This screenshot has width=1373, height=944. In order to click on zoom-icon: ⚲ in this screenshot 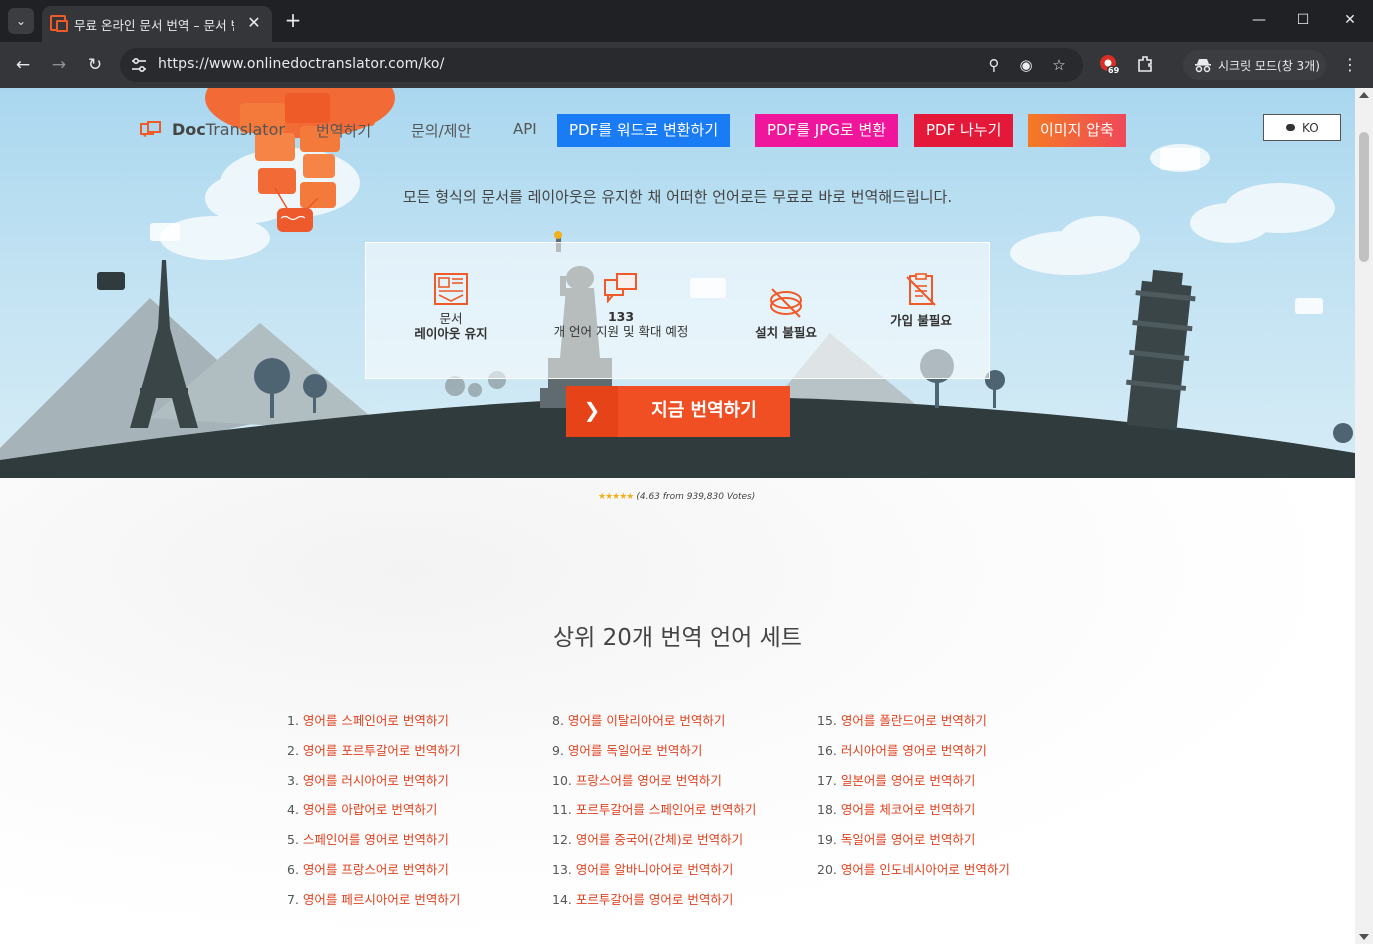, I will do `click(994, 65)`.